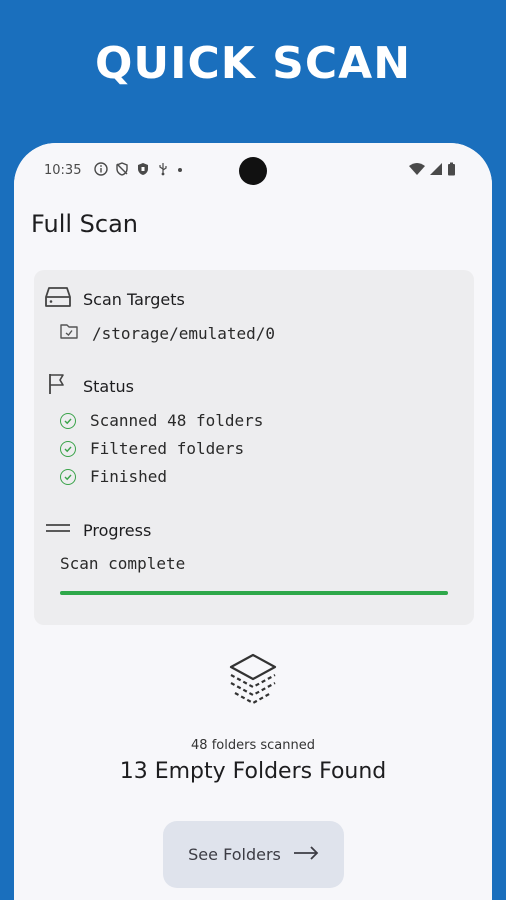 This screenshot has width=506, height=900. What do you see at coordinates (234, 854) in the screenshot?
I see `see-folders-label: See Folders` at bounding box center [234, 854].